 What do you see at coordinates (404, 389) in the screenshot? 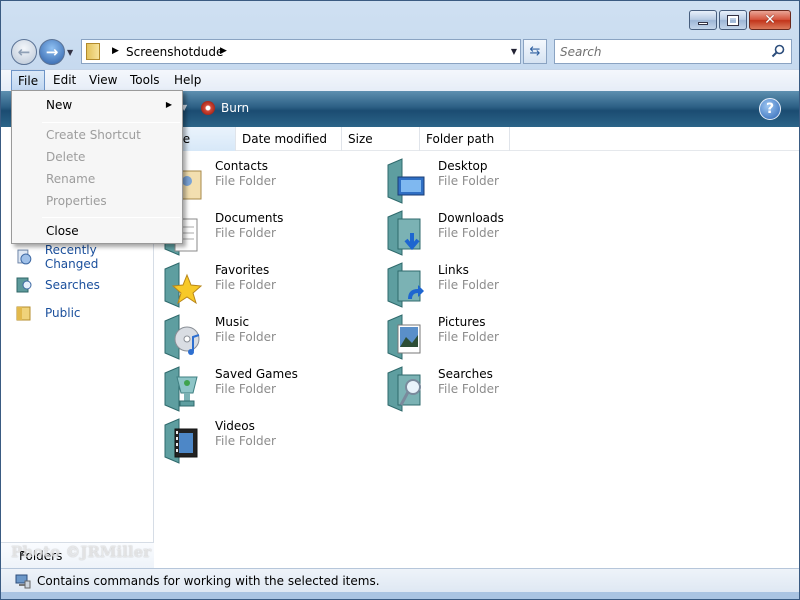
I see `searches-folder-icon` at bounding box center [404, 389].